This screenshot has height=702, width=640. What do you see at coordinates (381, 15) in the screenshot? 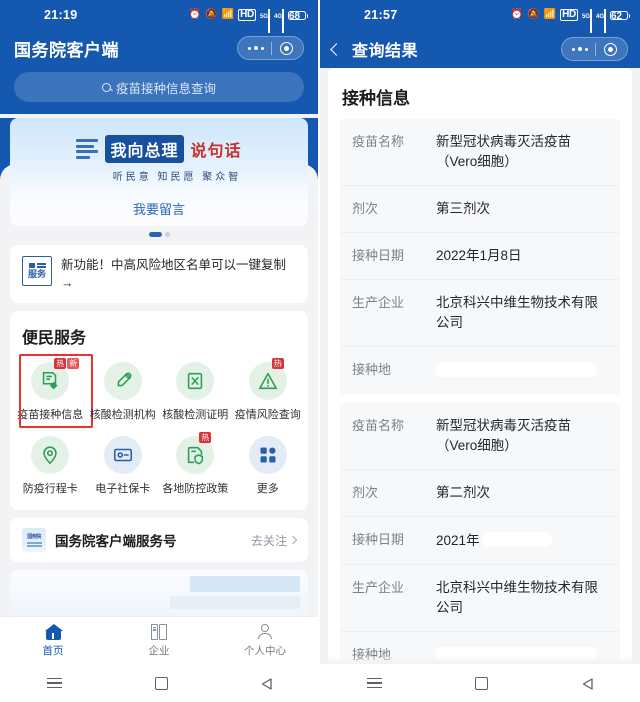
I see `status-time: 21:57` at bounding box center [381, 15].